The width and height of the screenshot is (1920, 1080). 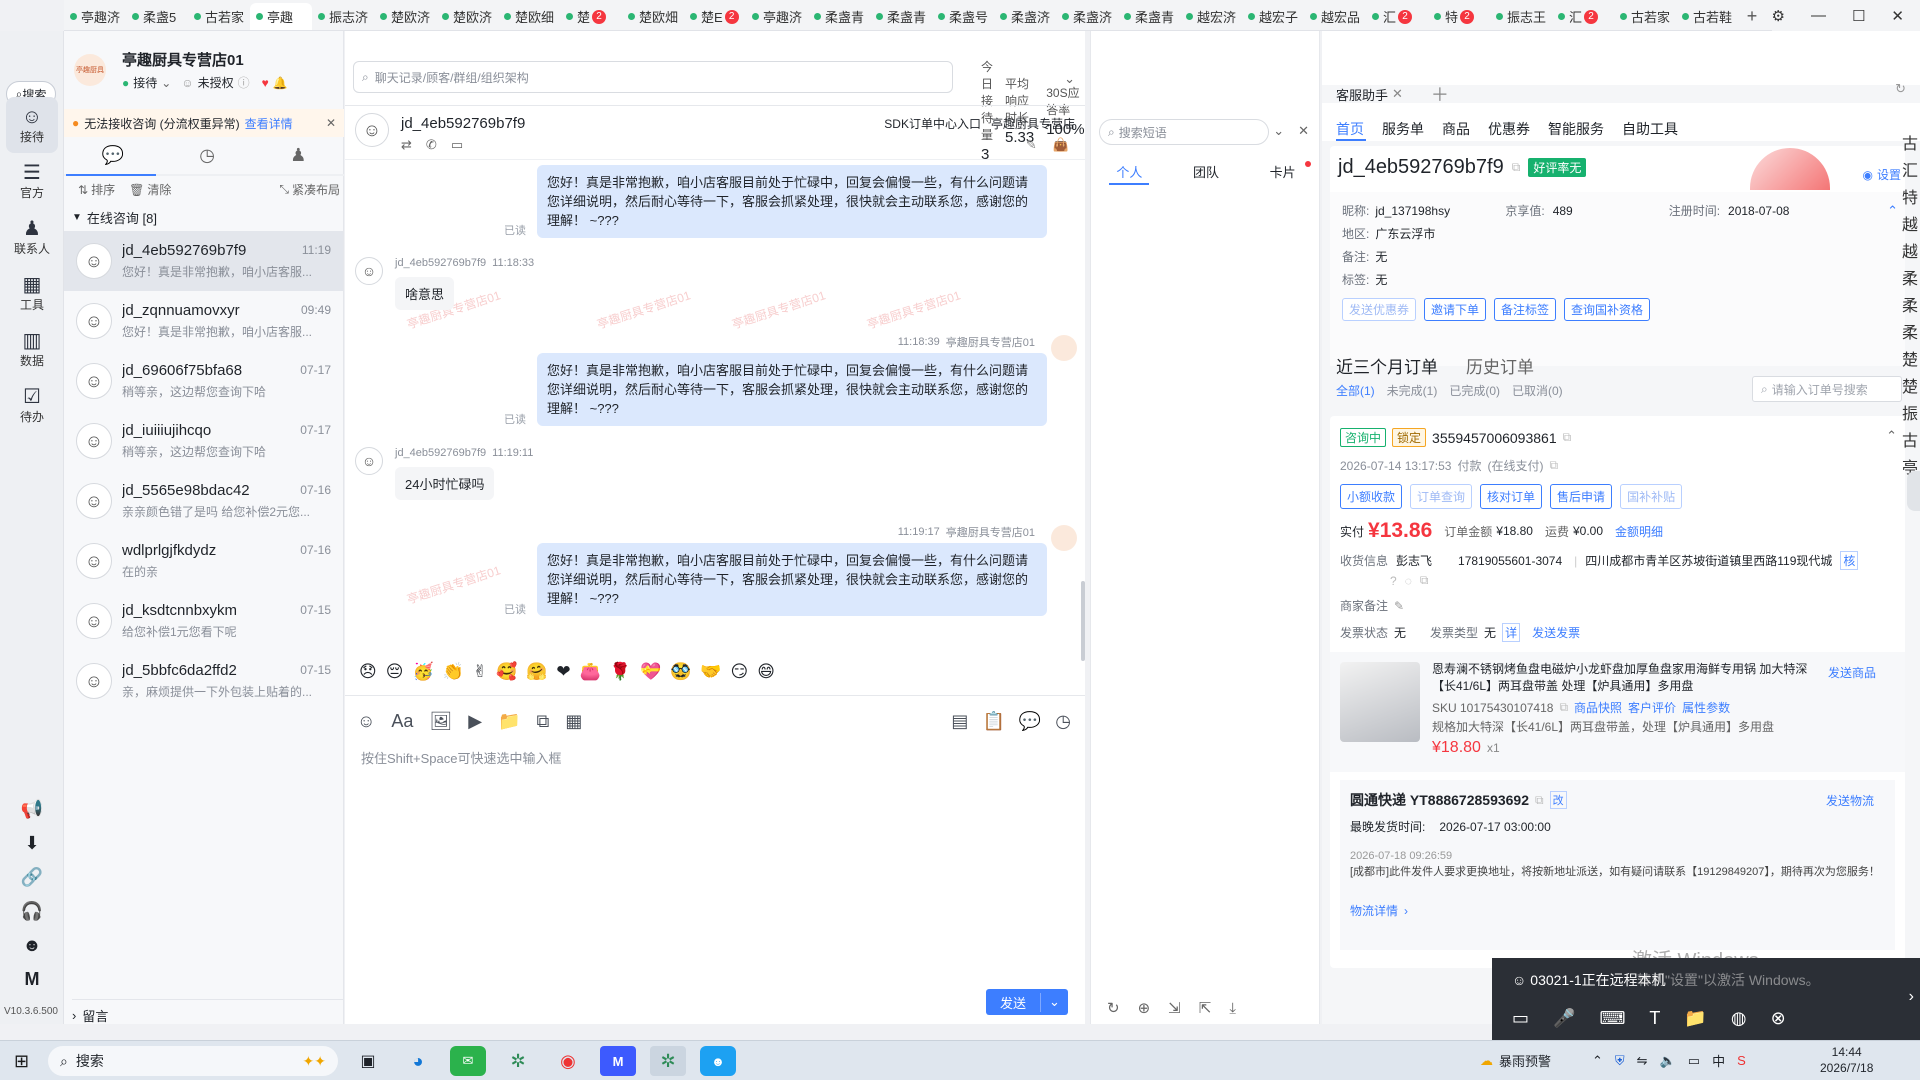 What do you see at coordinates (1205, 1008) in the screenshot?
I see `export-icon: ⇱` at bounding box center [1205, 1008].